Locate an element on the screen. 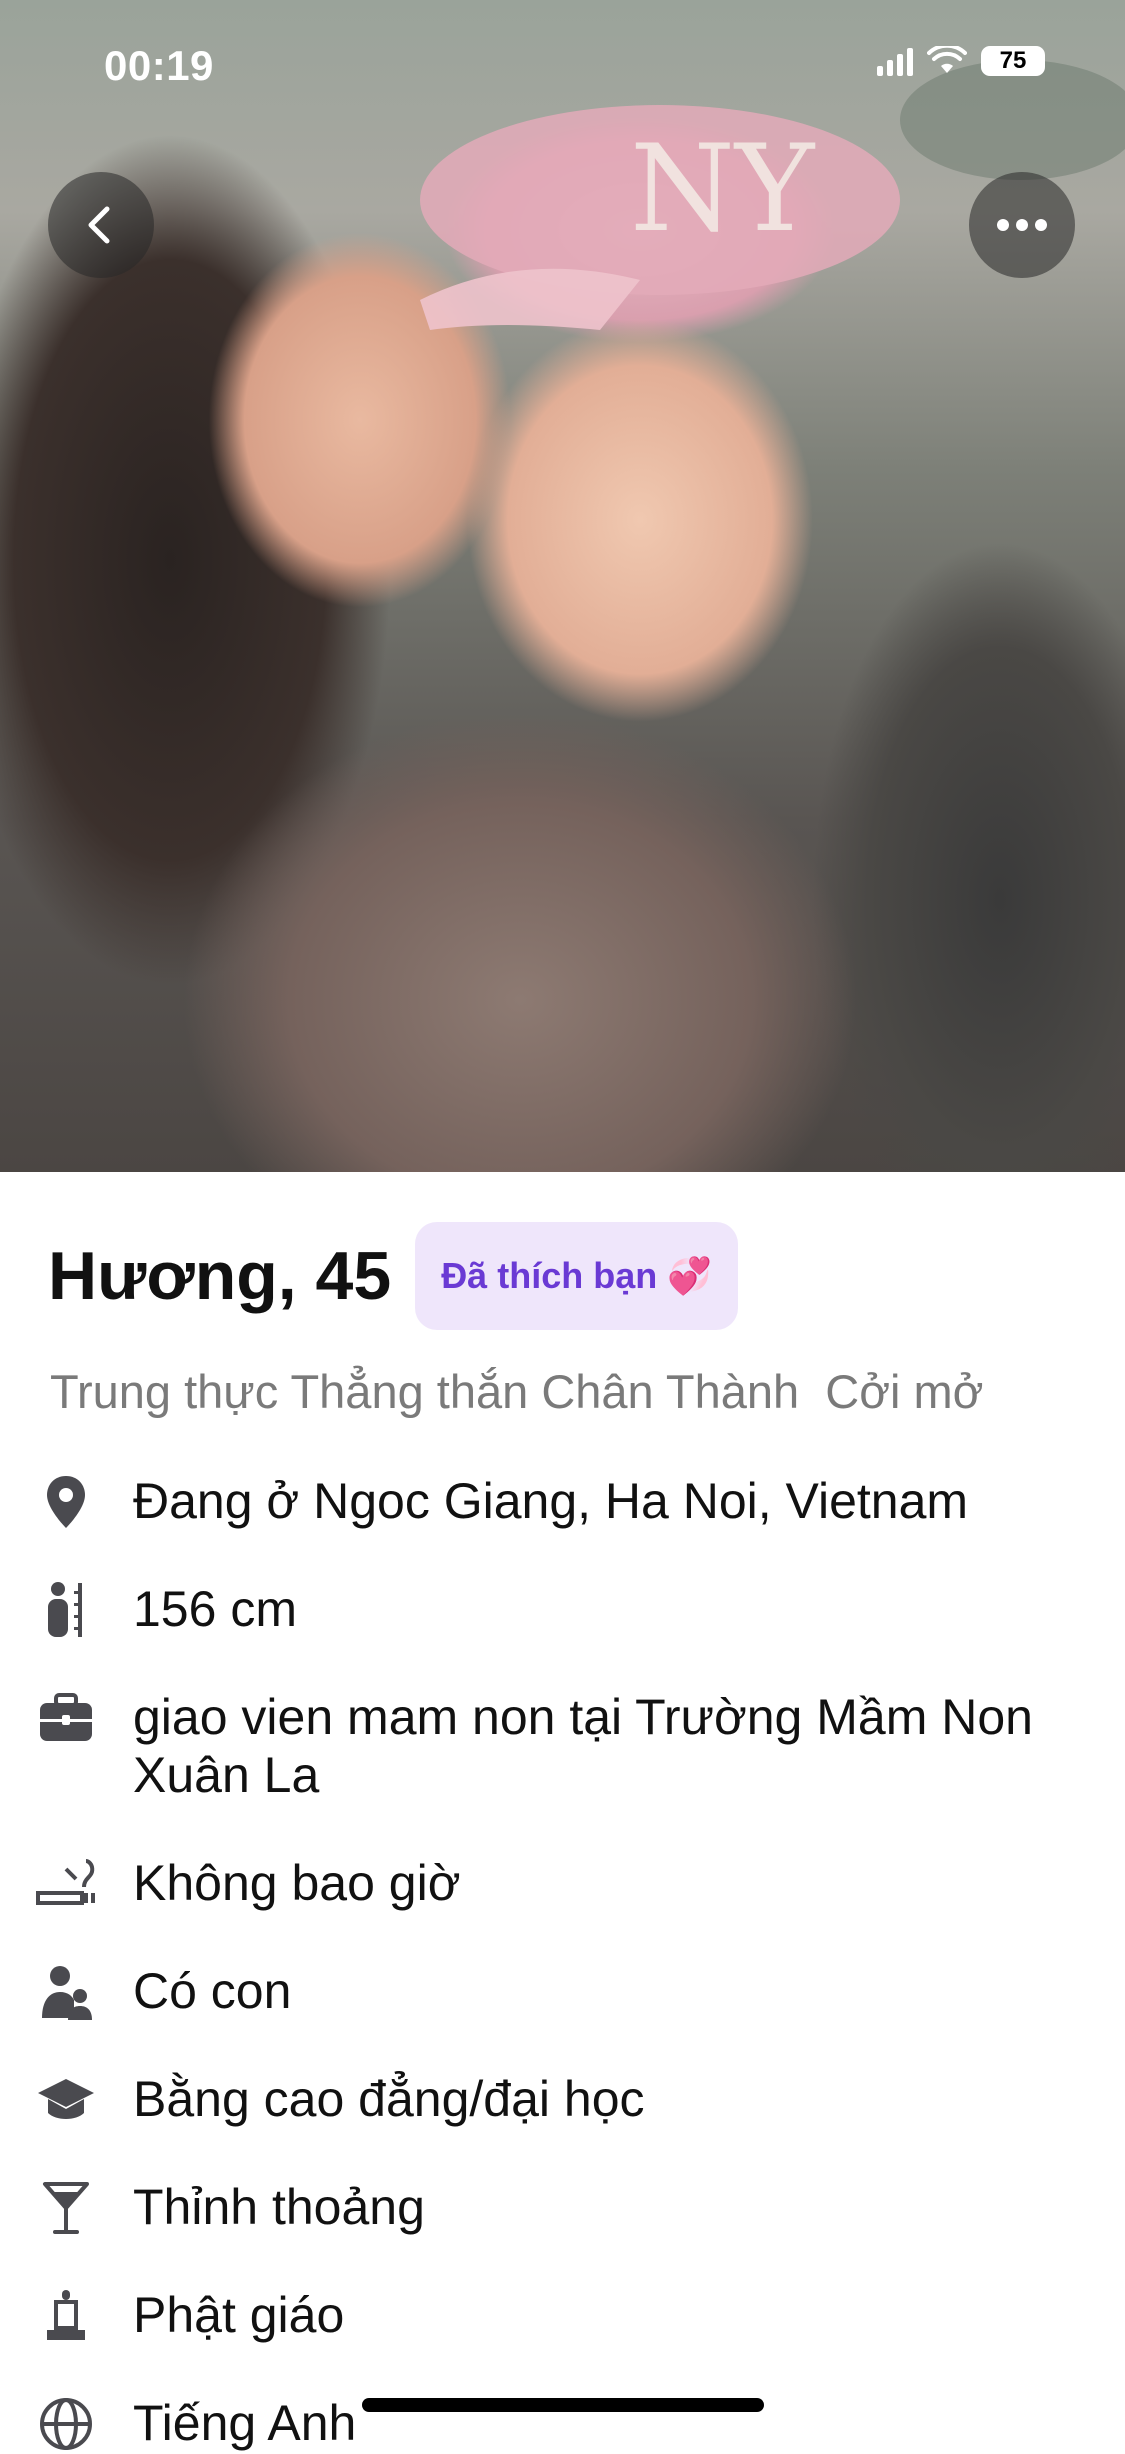  more-dots-icon is located at coordinates (1022, 225).